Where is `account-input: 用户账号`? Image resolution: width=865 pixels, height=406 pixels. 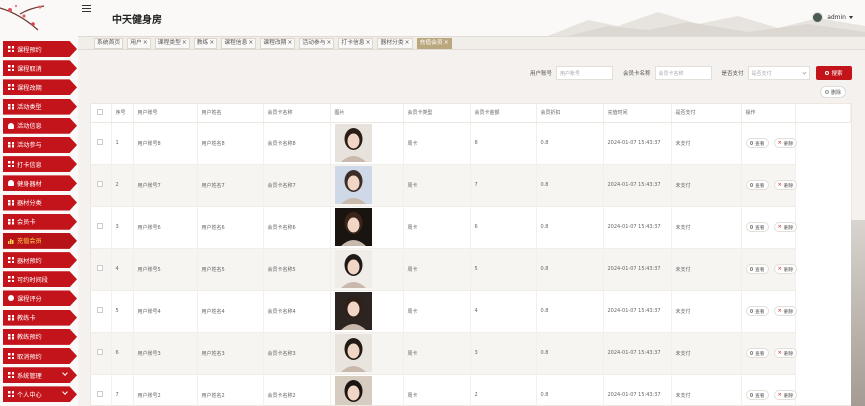
account-input: 用户账号 is located at coordinates (585, 73).